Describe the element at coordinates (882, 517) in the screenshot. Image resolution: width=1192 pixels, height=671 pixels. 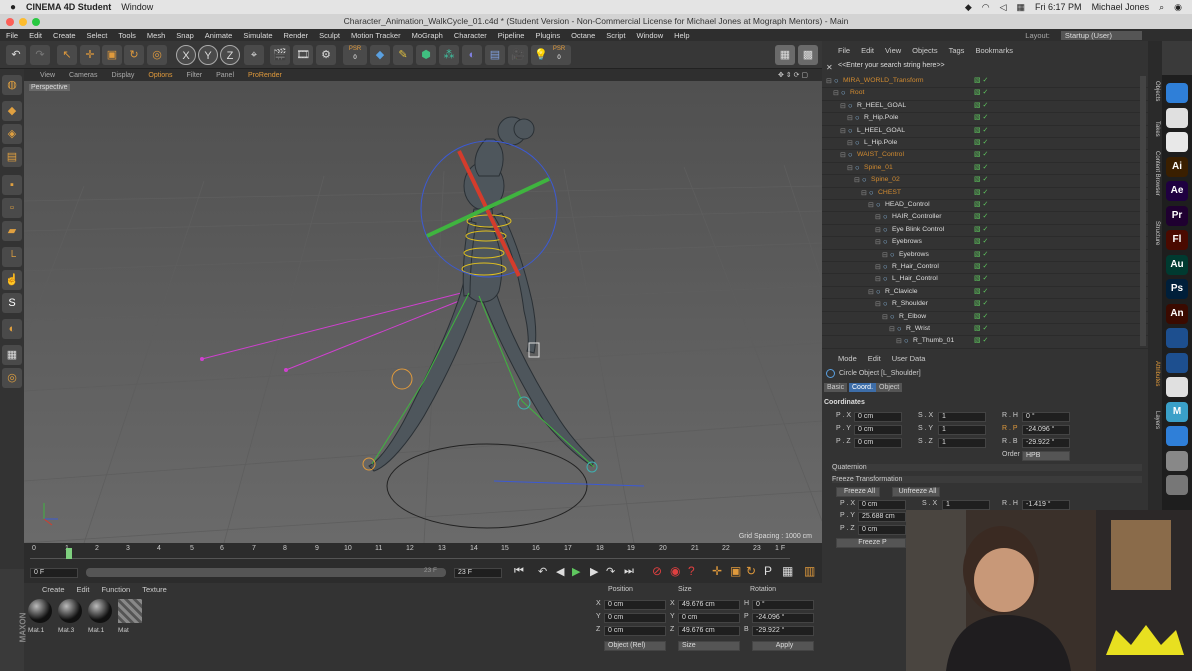
I see `frozen-pos-y-field: 25.688 cm` at that location.